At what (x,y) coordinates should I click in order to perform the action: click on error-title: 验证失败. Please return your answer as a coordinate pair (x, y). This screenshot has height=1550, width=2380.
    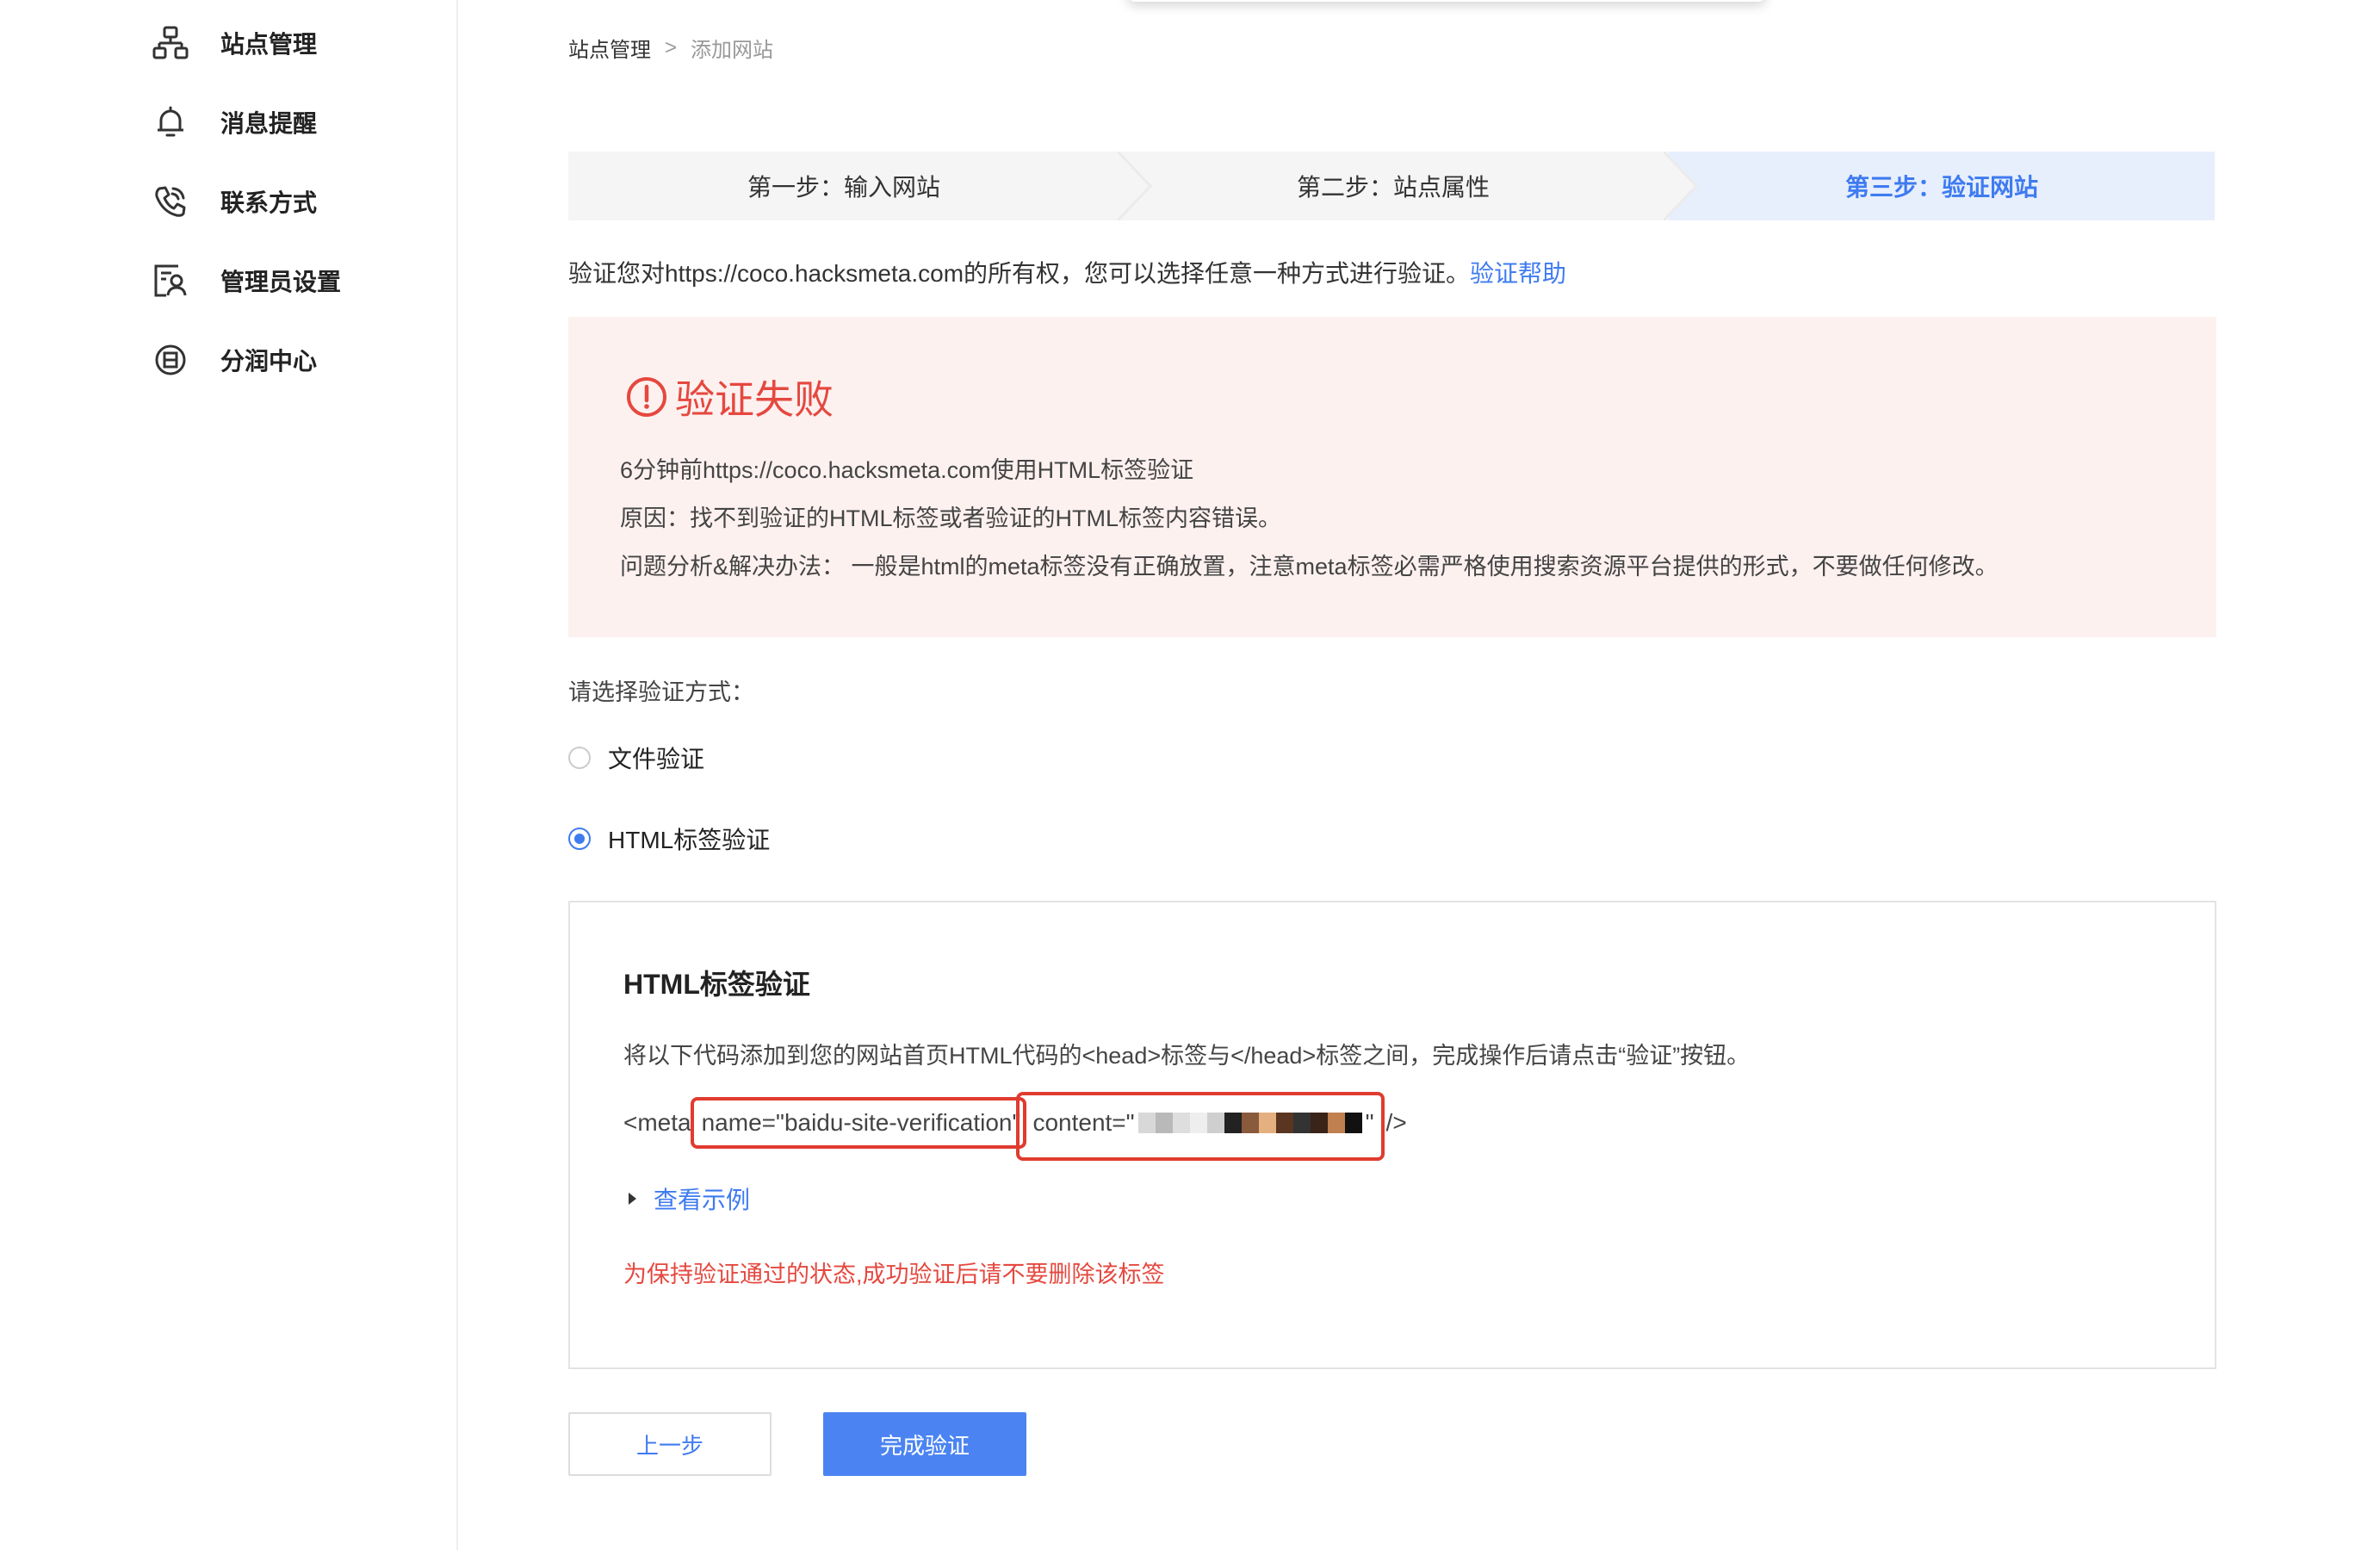
    Looking at the image, I should click on (729, 397).